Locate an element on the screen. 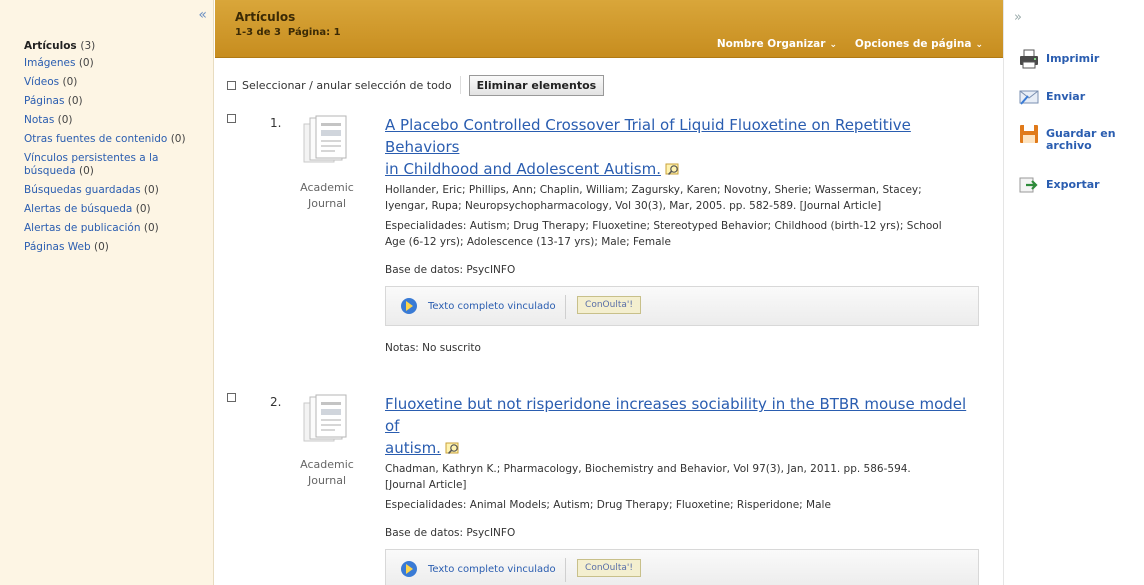 The height and width of the screenshot is (585, 1144). sort-dropdown: Nombre Organizar ⌄ is located at coordinates (777, 44).